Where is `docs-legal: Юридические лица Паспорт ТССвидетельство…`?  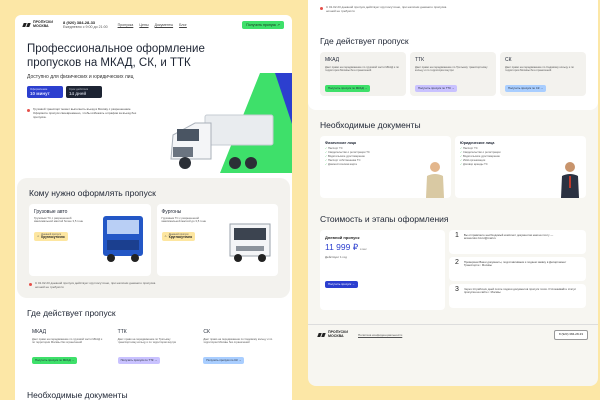
docs-legal: Юридические лица Паспорт ТССвидетельство… is located at coordinates (520, 166).